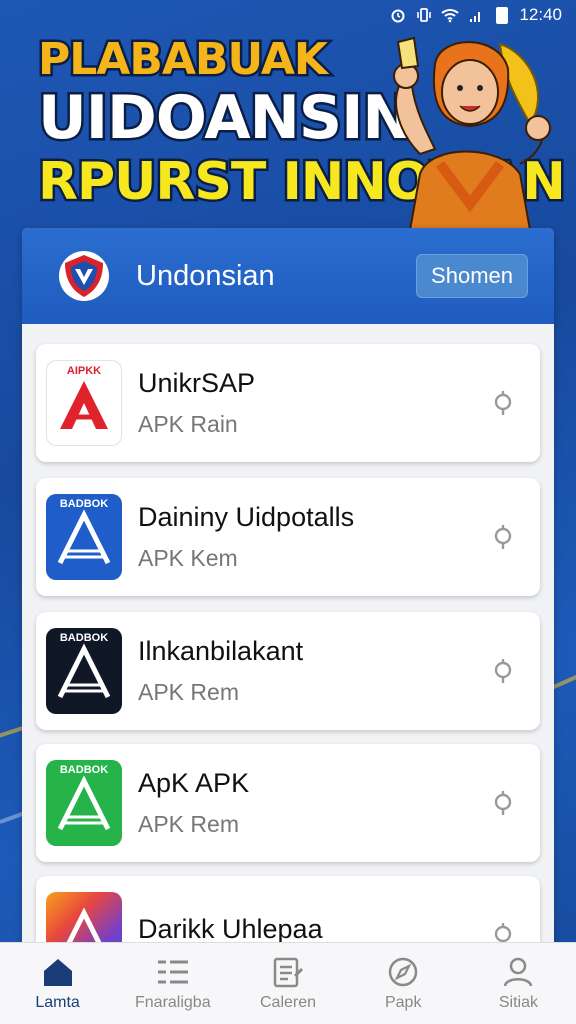 This screenshot has height=1024, width=576. Describe the element at coordinates (313, 803) in the screenshot. I see `app-item-text: ApK APK APK Rem` at that location.